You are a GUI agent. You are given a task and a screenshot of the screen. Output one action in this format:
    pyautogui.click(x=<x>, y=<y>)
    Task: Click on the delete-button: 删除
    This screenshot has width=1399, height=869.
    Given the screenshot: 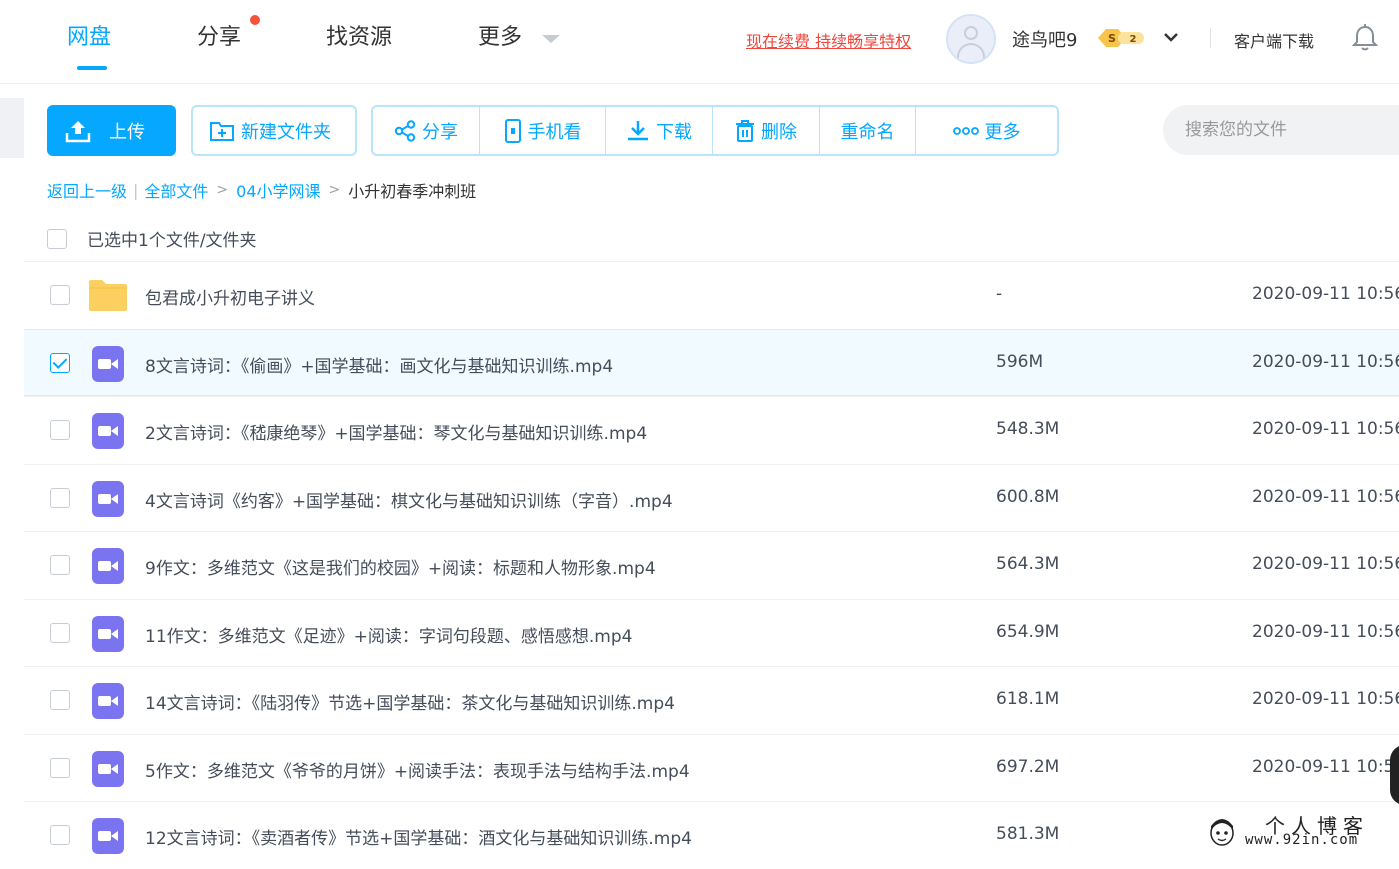 What is the action you would take?
    pyautogui.click(x=766, y=130)
    